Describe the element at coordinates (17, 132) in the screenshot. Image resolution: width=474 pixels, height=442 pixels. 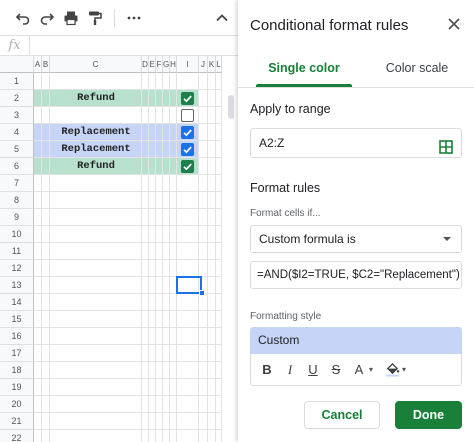
I see `row-header: 4` at that location.